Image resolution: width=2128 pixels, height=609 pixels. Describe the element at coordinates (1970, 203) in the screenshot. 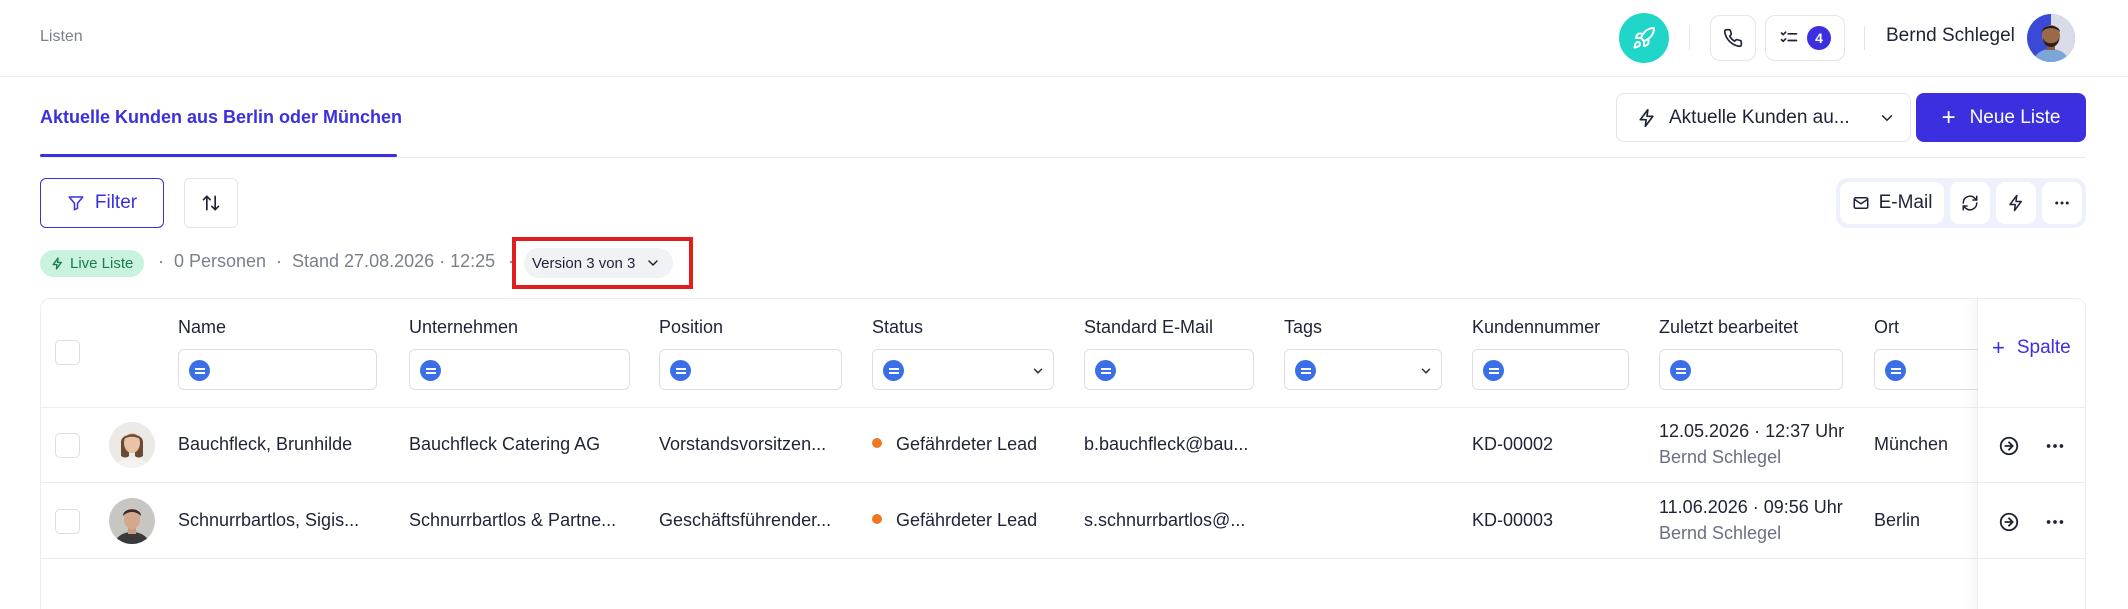

I see `refresh-button` at that location.